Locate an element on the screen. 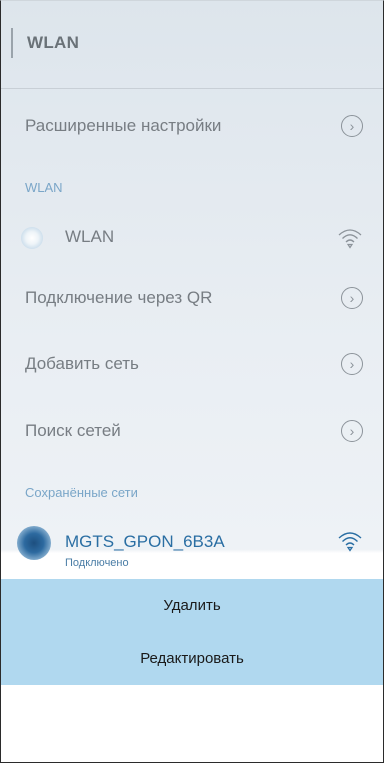 The height and width of the screenshot is (763, 384). wlan-toggle is located at coordinates (32, 238).